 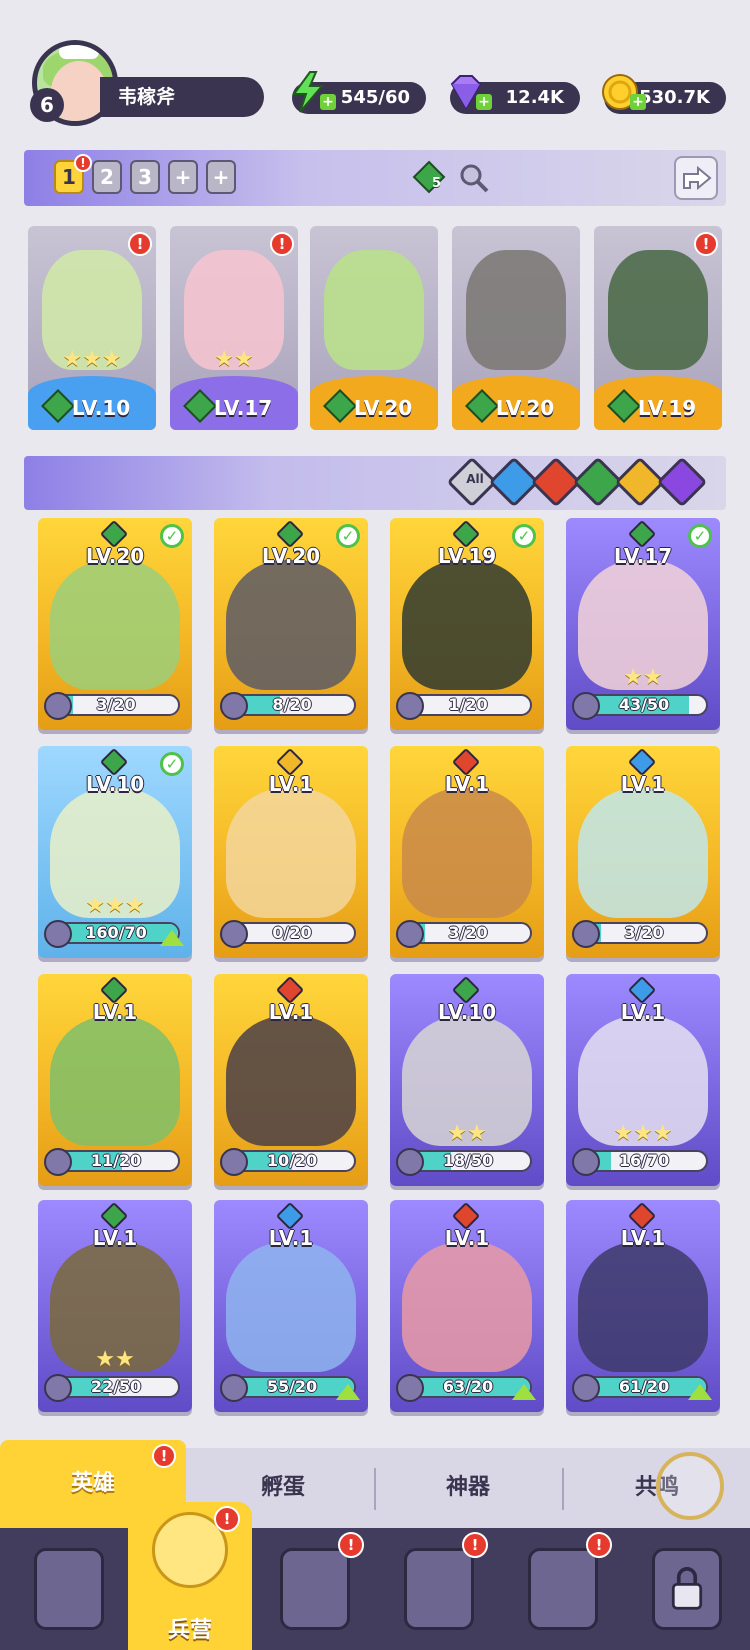 I want to click on hero-card: LV.1 63/20, so click(x=467, y=1306).